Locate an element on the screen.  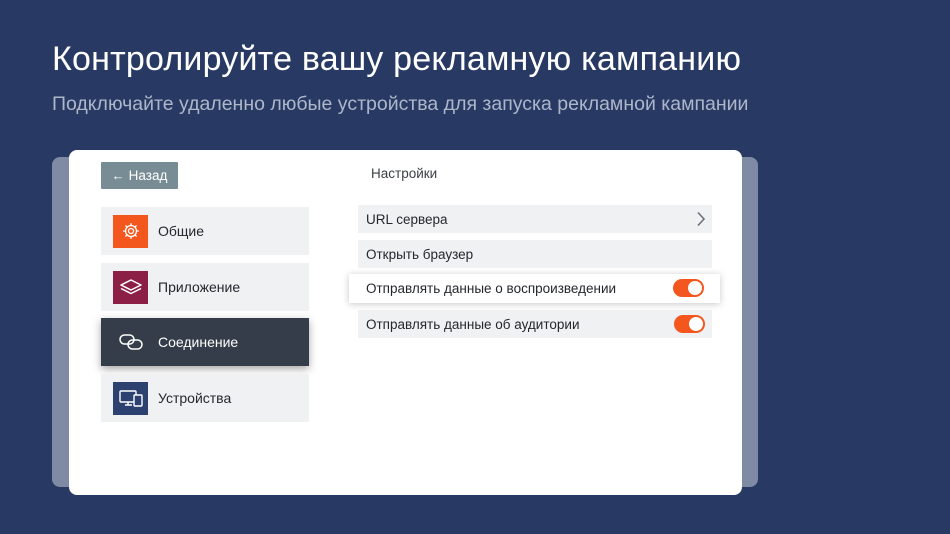
sidebar-item-application: Приложение is located at coordinates (205, 287).